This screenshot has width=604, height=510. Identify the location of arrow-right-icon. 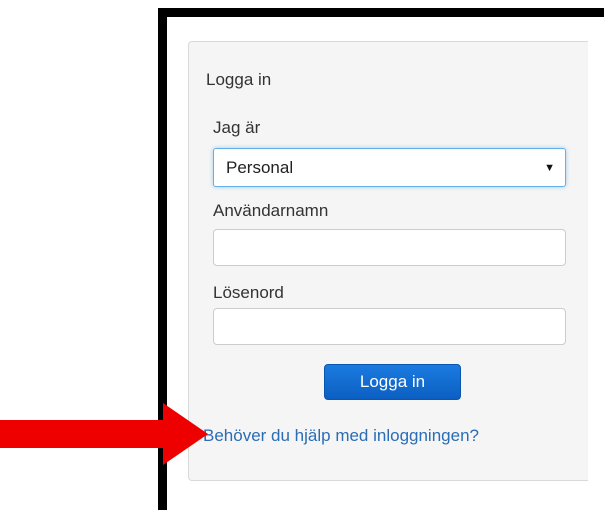
(104, 434).